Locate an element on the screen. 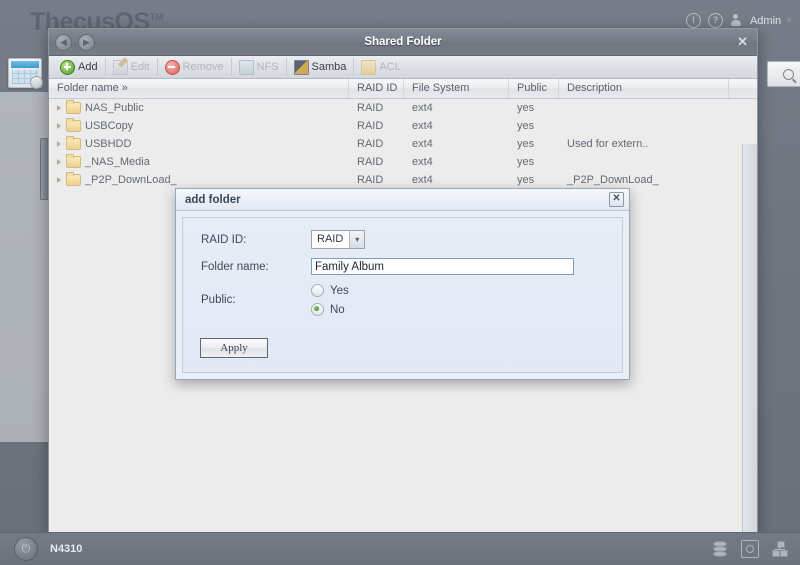 This screenshot has width=800, height=565. raid-id-label: RAID ID: is located at coordinates (224, 239).